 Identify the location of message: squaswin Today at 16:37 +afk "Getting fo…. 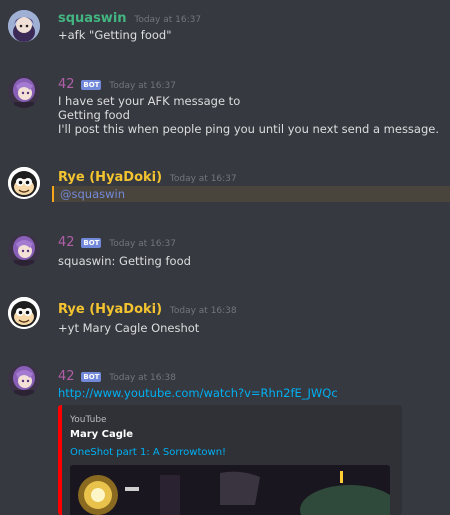
(225, 23).